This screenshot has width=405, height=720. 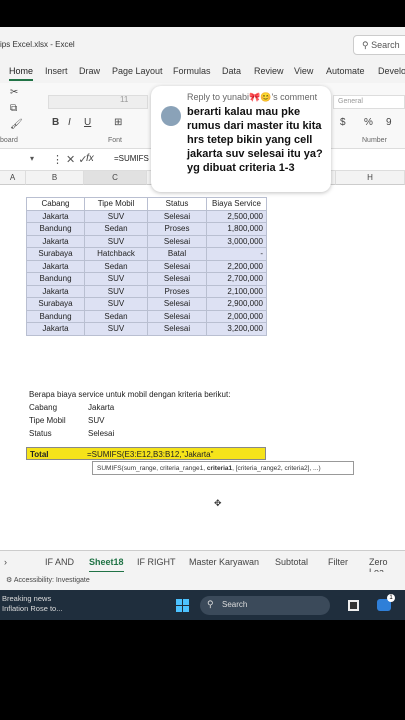 What do you see at coordinates (32, 158) in the screenshot?
I see `name-box-dropdown-icon: ▾` at bounding box center [32, 158].